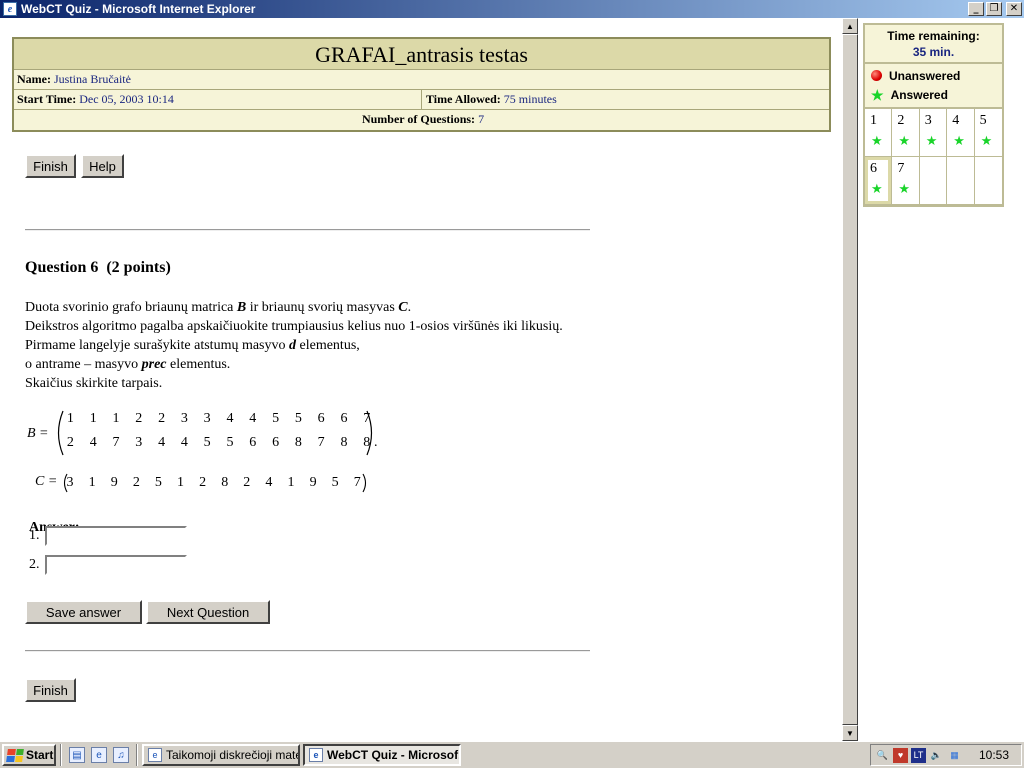  What do you see at coordinates (983, 120) in the screenshot?
I see `question-nav-number: 5` at bounding box center [983, 120].